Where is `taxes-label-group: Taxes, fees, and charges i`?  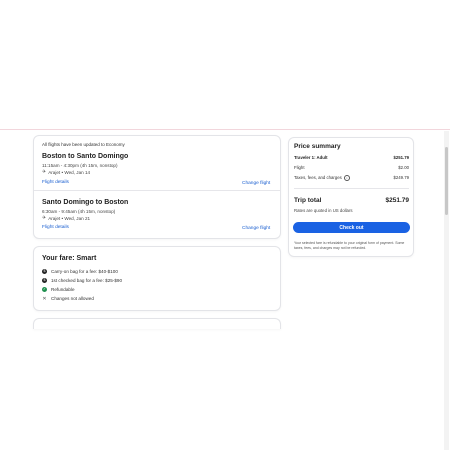 taxes-label-group: Taxes, fees, and charges i is located at coordinates (322, 178).